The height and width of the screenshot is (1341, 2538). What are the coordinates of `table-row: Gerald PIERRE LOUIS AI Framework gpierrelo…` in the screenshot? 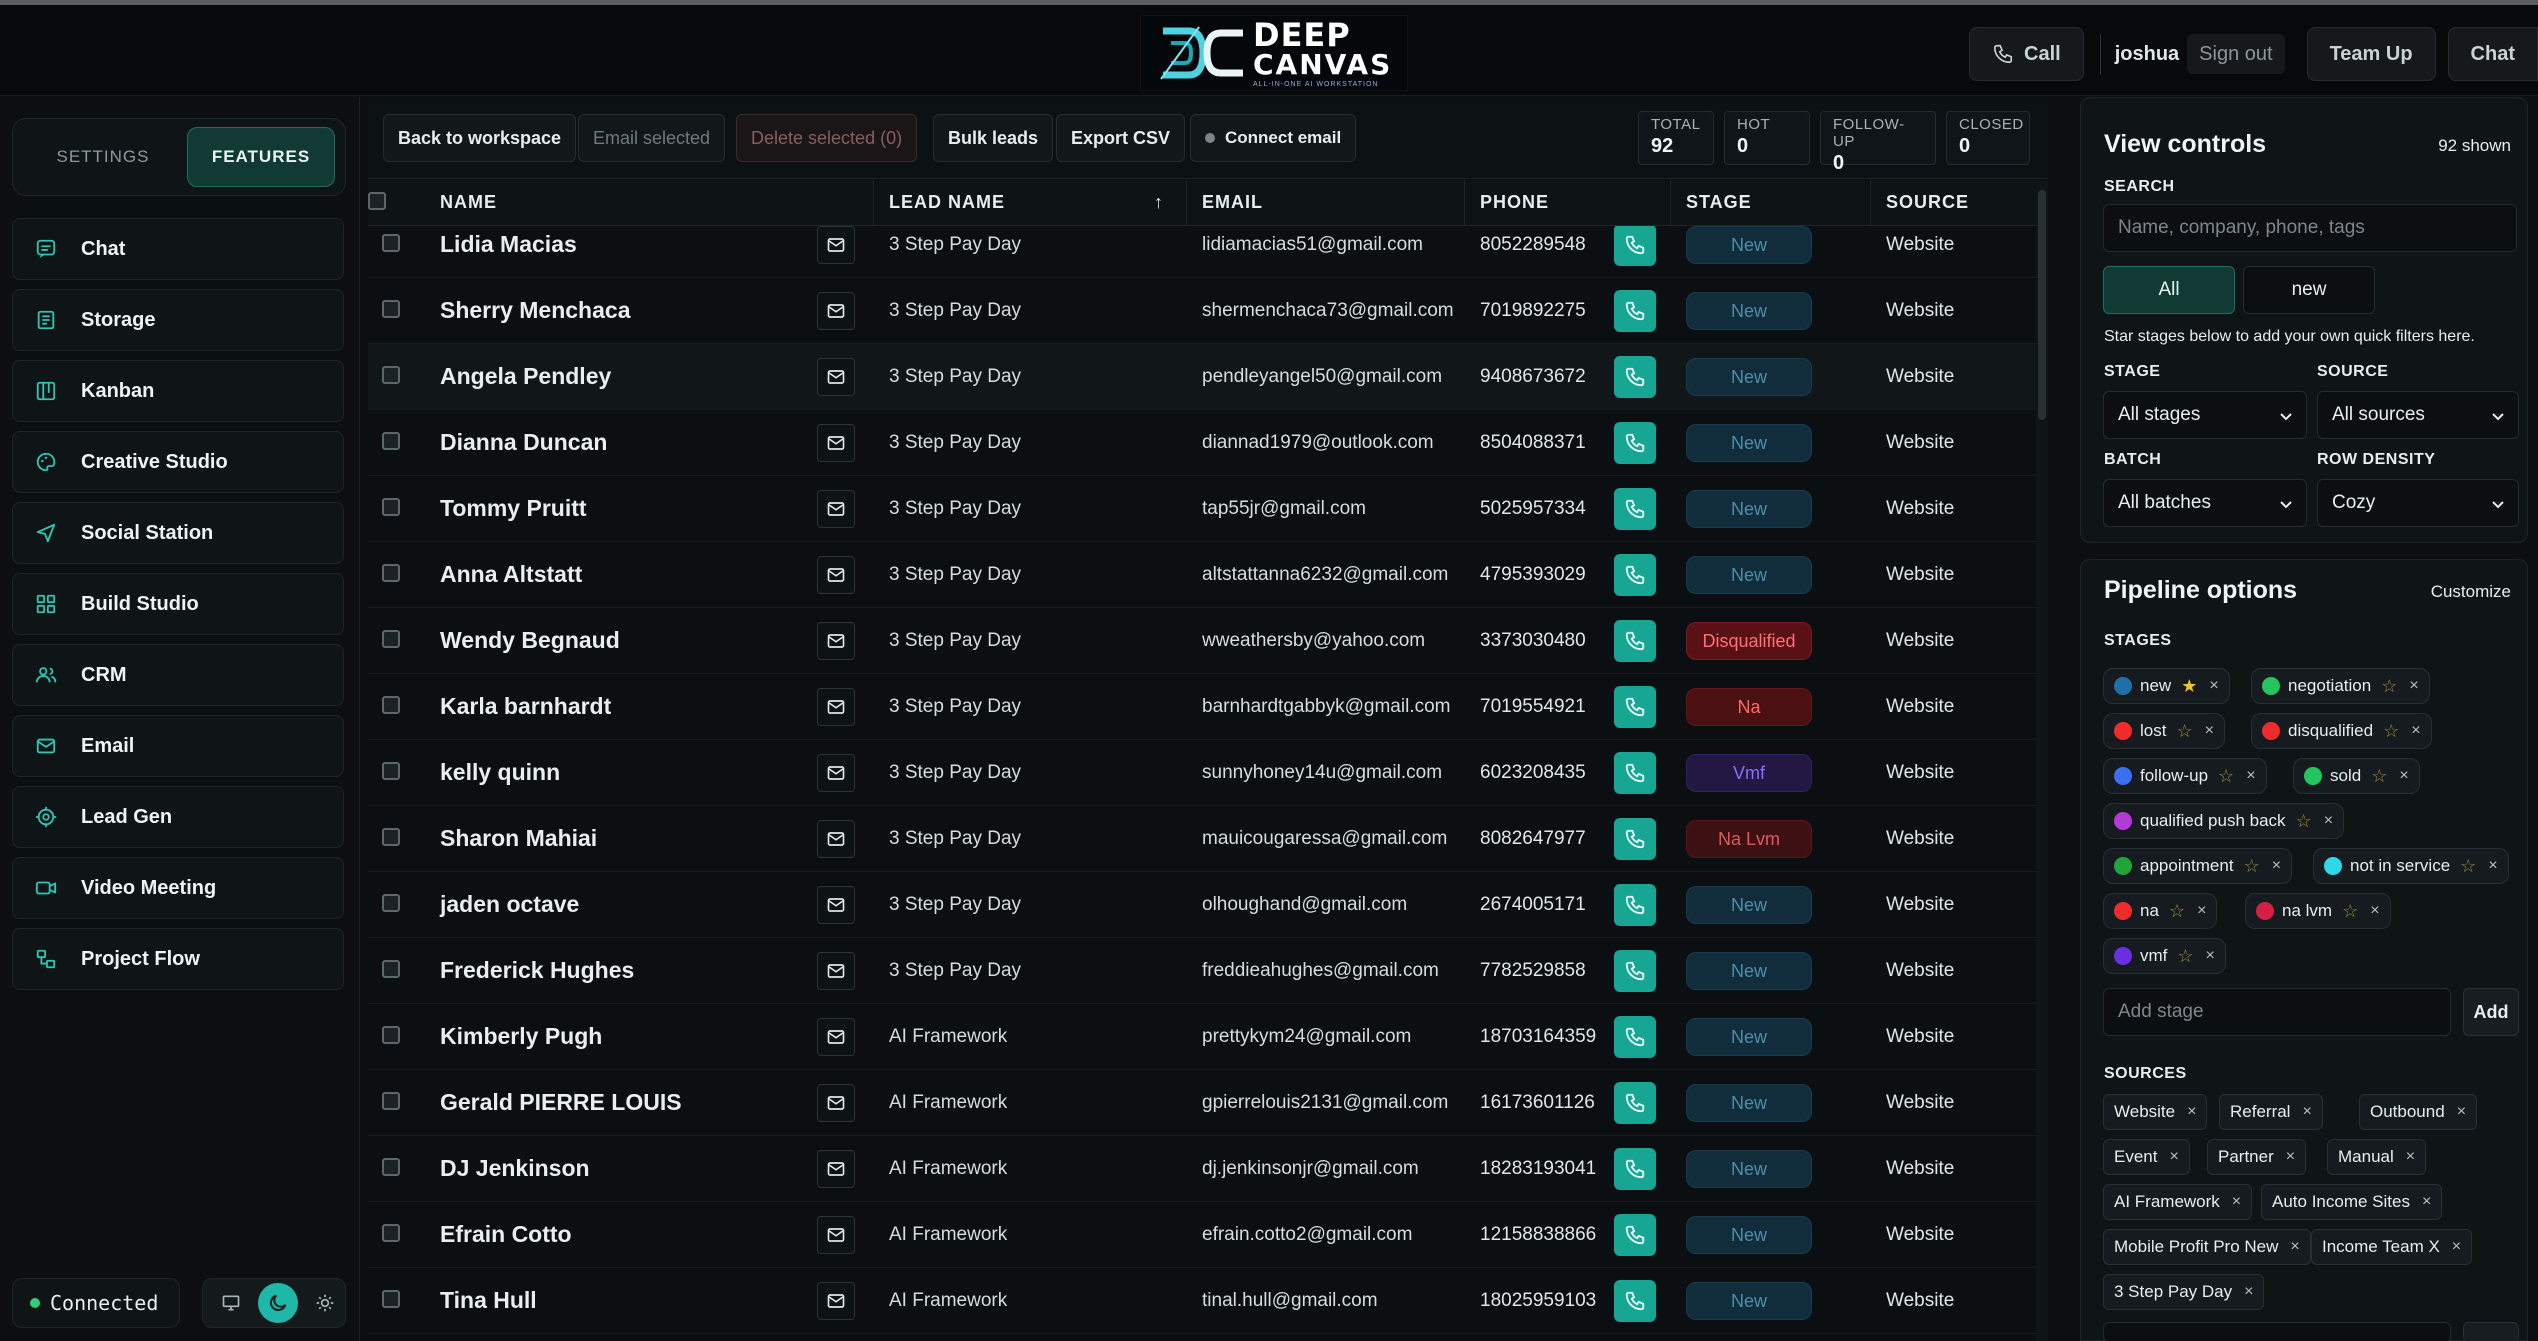 It's located at (1202, 1103).